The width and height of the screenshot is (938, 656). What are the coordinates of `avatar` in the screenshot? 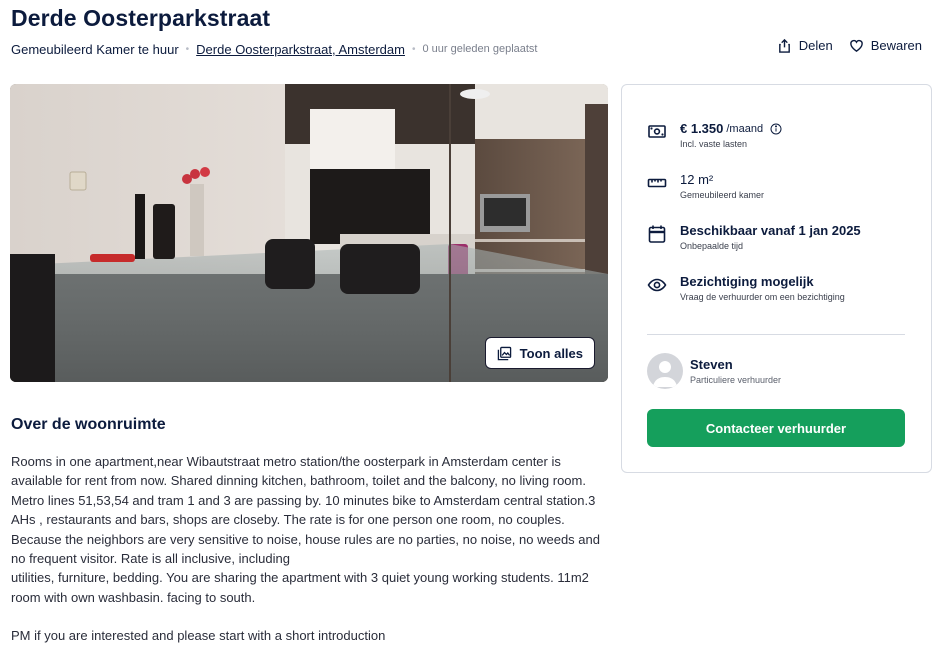 It's located at (665, 371).